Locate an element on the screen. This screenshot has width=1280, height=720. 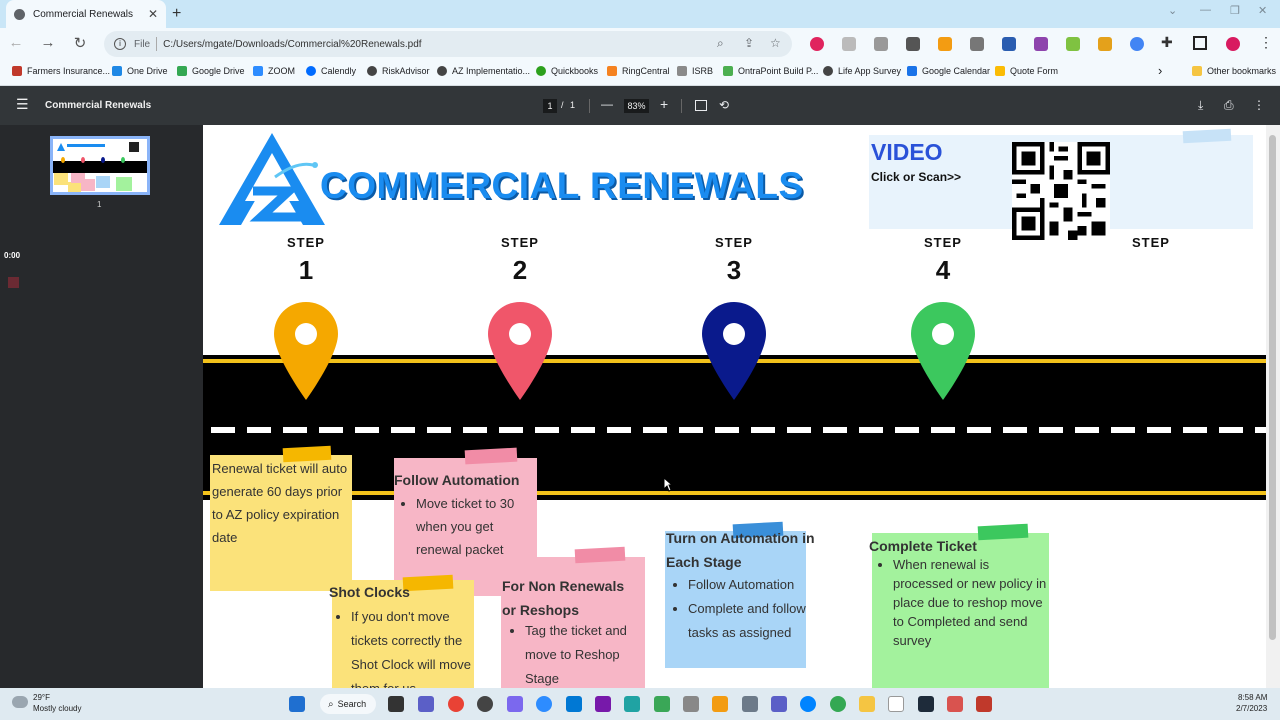
page-input: 1 is located at coordinates (550, 106).